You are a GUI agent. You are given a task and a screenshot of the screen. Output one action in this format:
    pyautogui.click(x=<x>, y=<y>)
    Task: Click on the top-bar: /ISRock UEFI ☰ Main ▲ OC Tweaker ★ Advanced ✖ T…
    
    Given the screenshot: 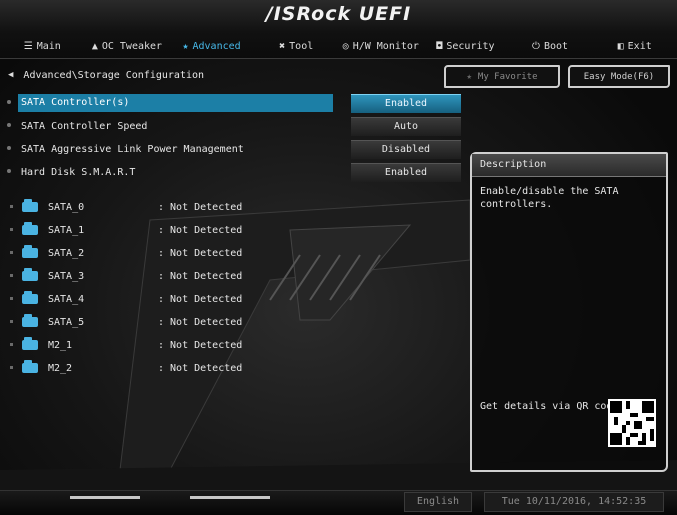 What is the action you would take?
    pyautogui.click(x=338, y=29)
    